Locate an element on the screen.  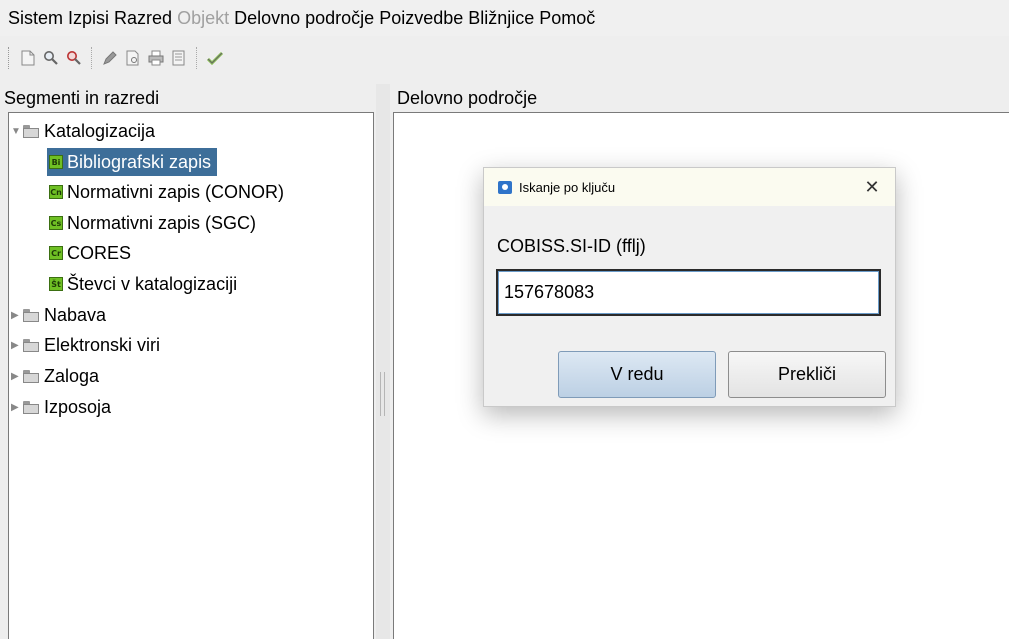
new-document-icon is located at coordinates (28, 58).